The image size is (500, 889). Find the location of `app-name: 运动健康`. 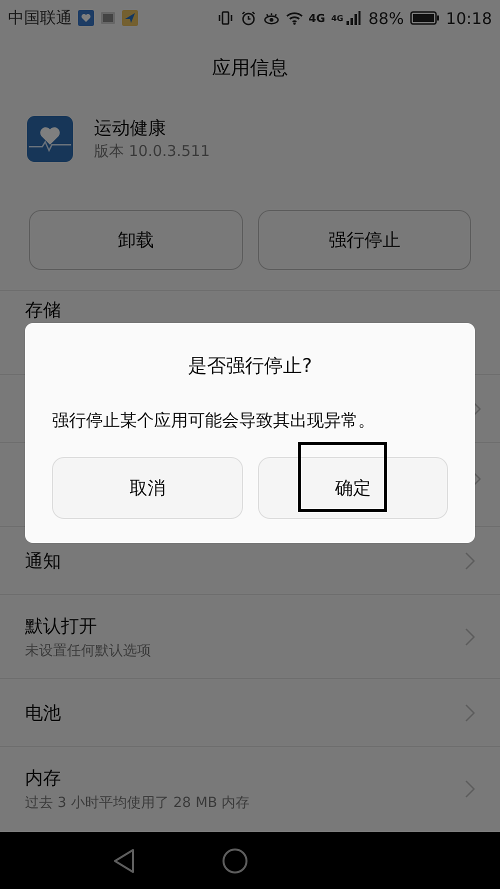

app-name: 运动健康 is located at coordinates (130, 128).